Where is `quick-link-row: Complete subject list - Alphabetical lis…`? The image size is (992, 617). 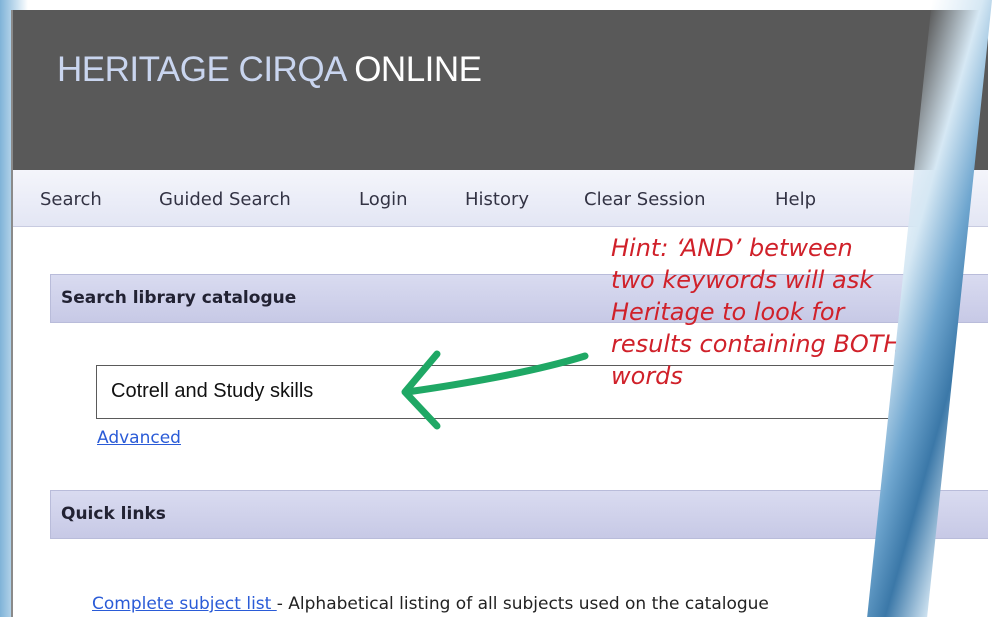 quick-link-row: Complete subject list - Alphabetical lis… is located at coordinates (430, 604).